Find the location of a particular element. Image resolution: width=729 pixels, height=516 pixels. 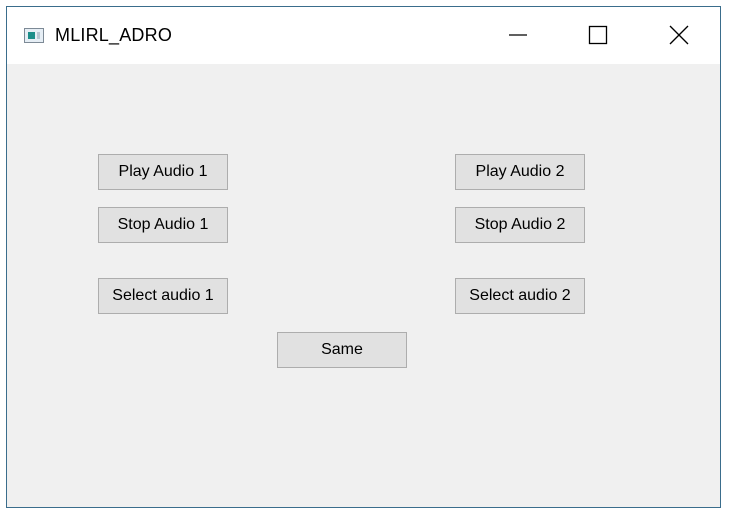

maximize-button is located at coordinates (598, 35).